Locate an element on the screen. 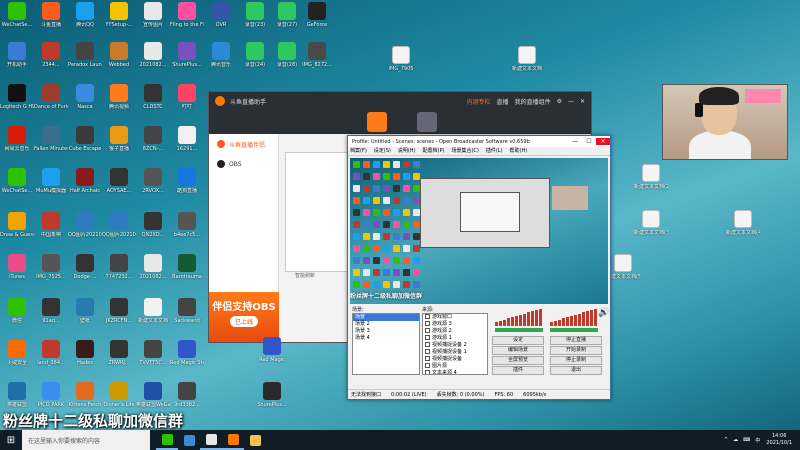 This screenshot has height=450, width=800. desktop-file-icon: 新建文本文档(5) is located at coordinates (623, 270).